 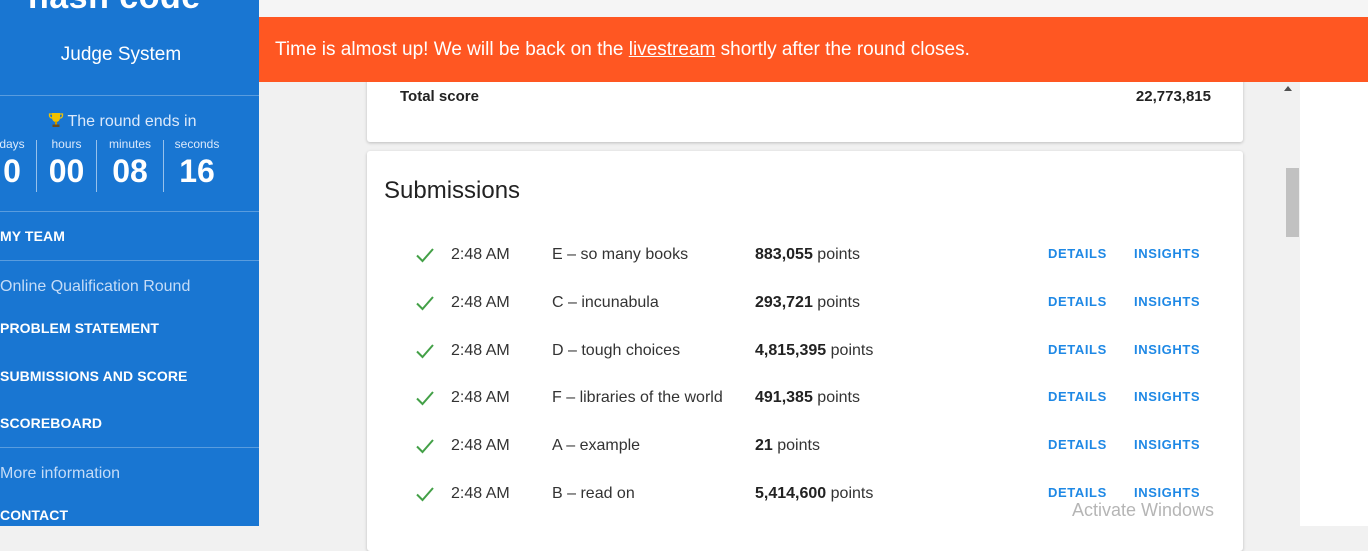 What do you see at coordinates (616, 350) in the screenshot?
I see `submission-problem: D – tough choices` at bounding box center [616, 350].